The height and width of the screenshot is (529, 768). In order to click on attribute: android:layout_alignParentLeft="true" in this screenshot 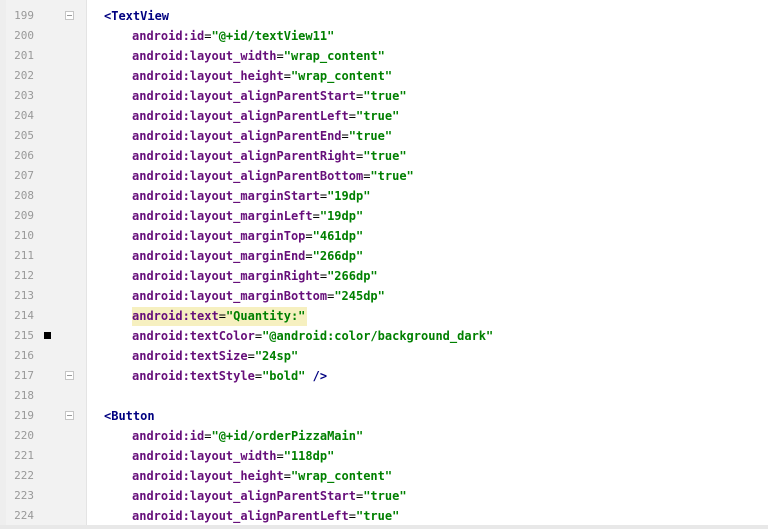, I will do `click(265, 116)`.